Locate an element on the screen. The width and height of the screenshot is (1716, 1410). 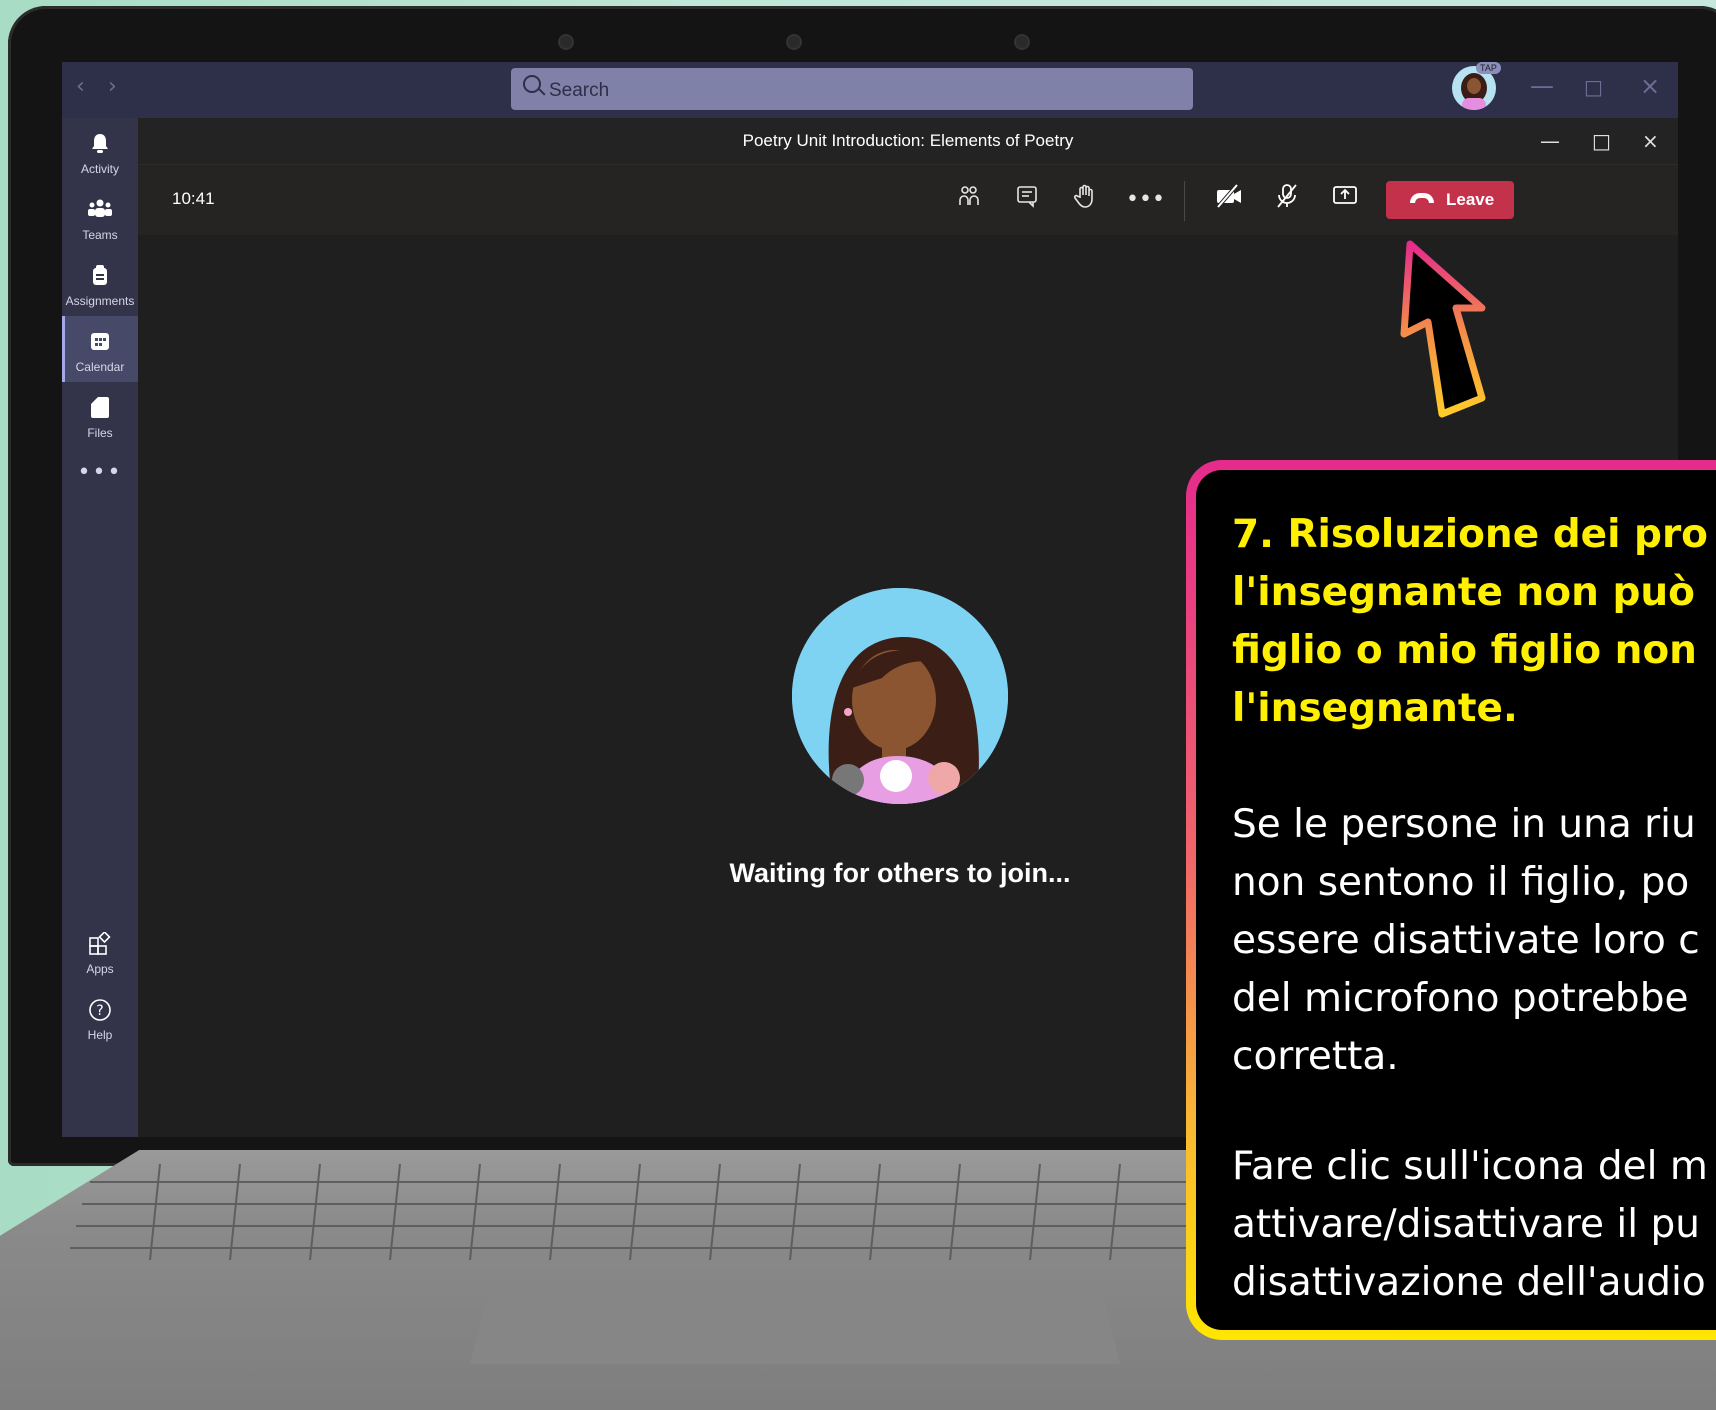
sidebar-item-activity: Activity is located at coordinates (100, 151).